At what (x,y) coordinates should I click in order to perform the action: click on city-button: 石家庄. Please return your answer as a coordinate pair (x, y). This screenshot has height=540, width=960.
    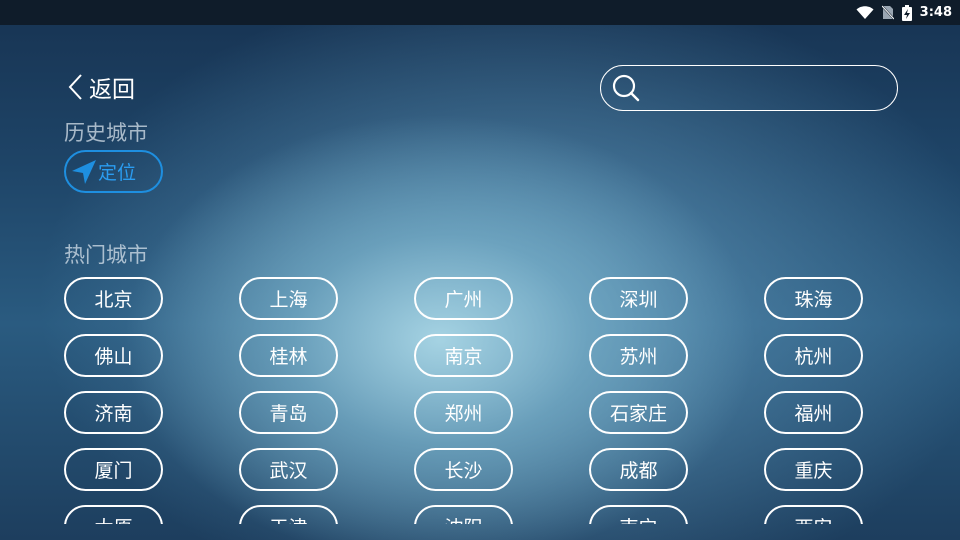
    Looking at the image, I should click on (638, 412).